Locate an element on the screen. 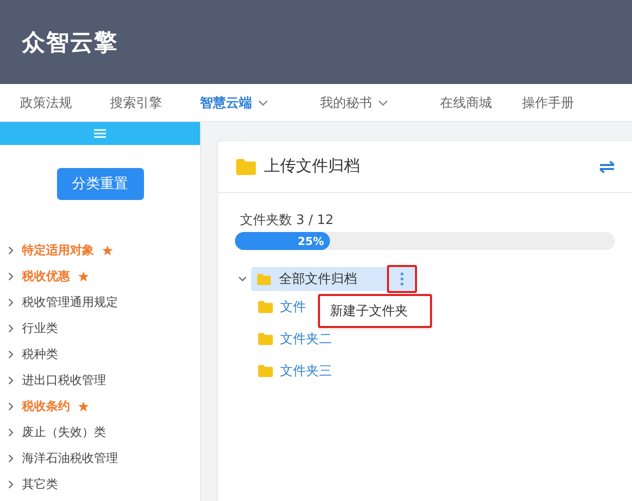 The image size is (632, 501). nav-tab: 搜索引擎 is located at coordinates (136, 103).